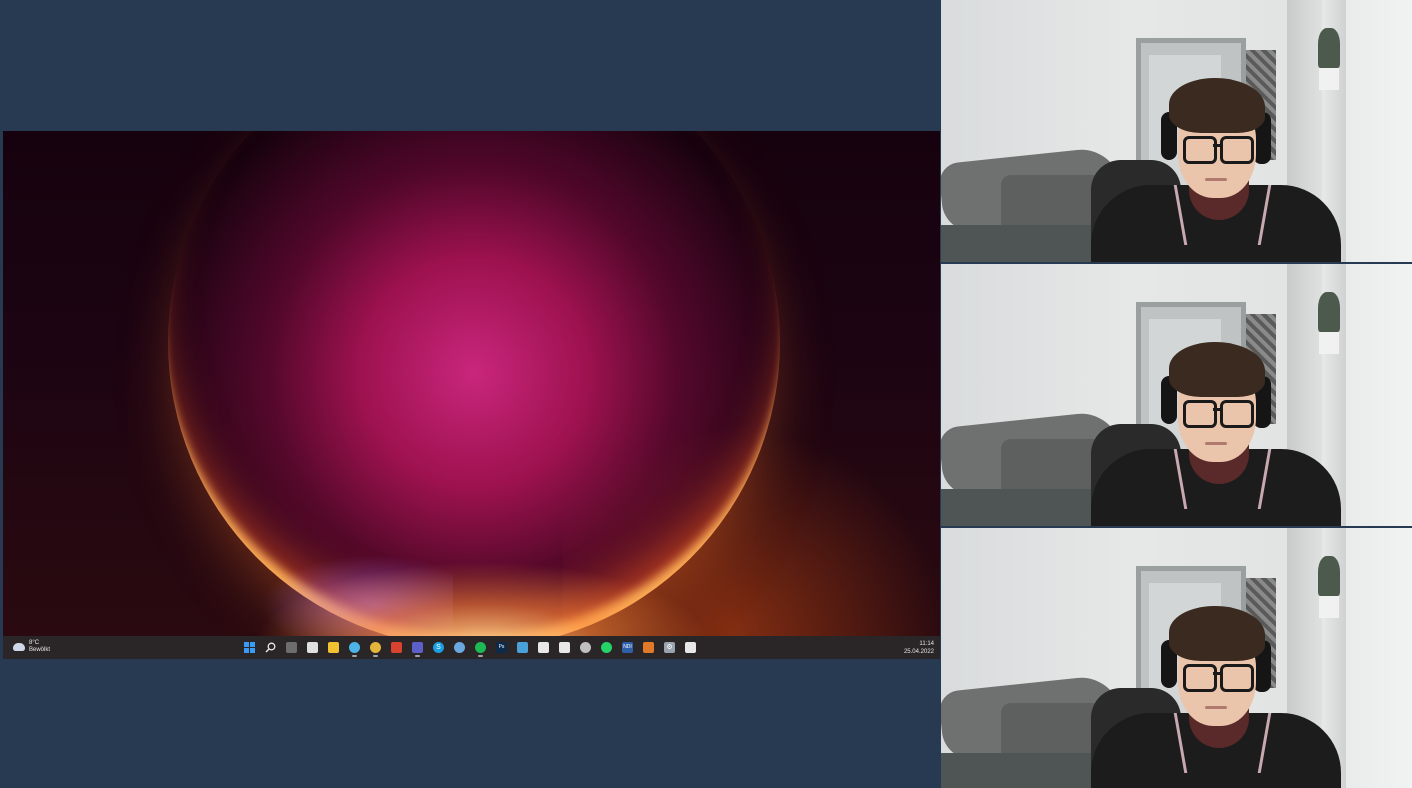 The height and width of the screenshot is (788, 1412). I want to click on chat-icon, so click(459, 647).